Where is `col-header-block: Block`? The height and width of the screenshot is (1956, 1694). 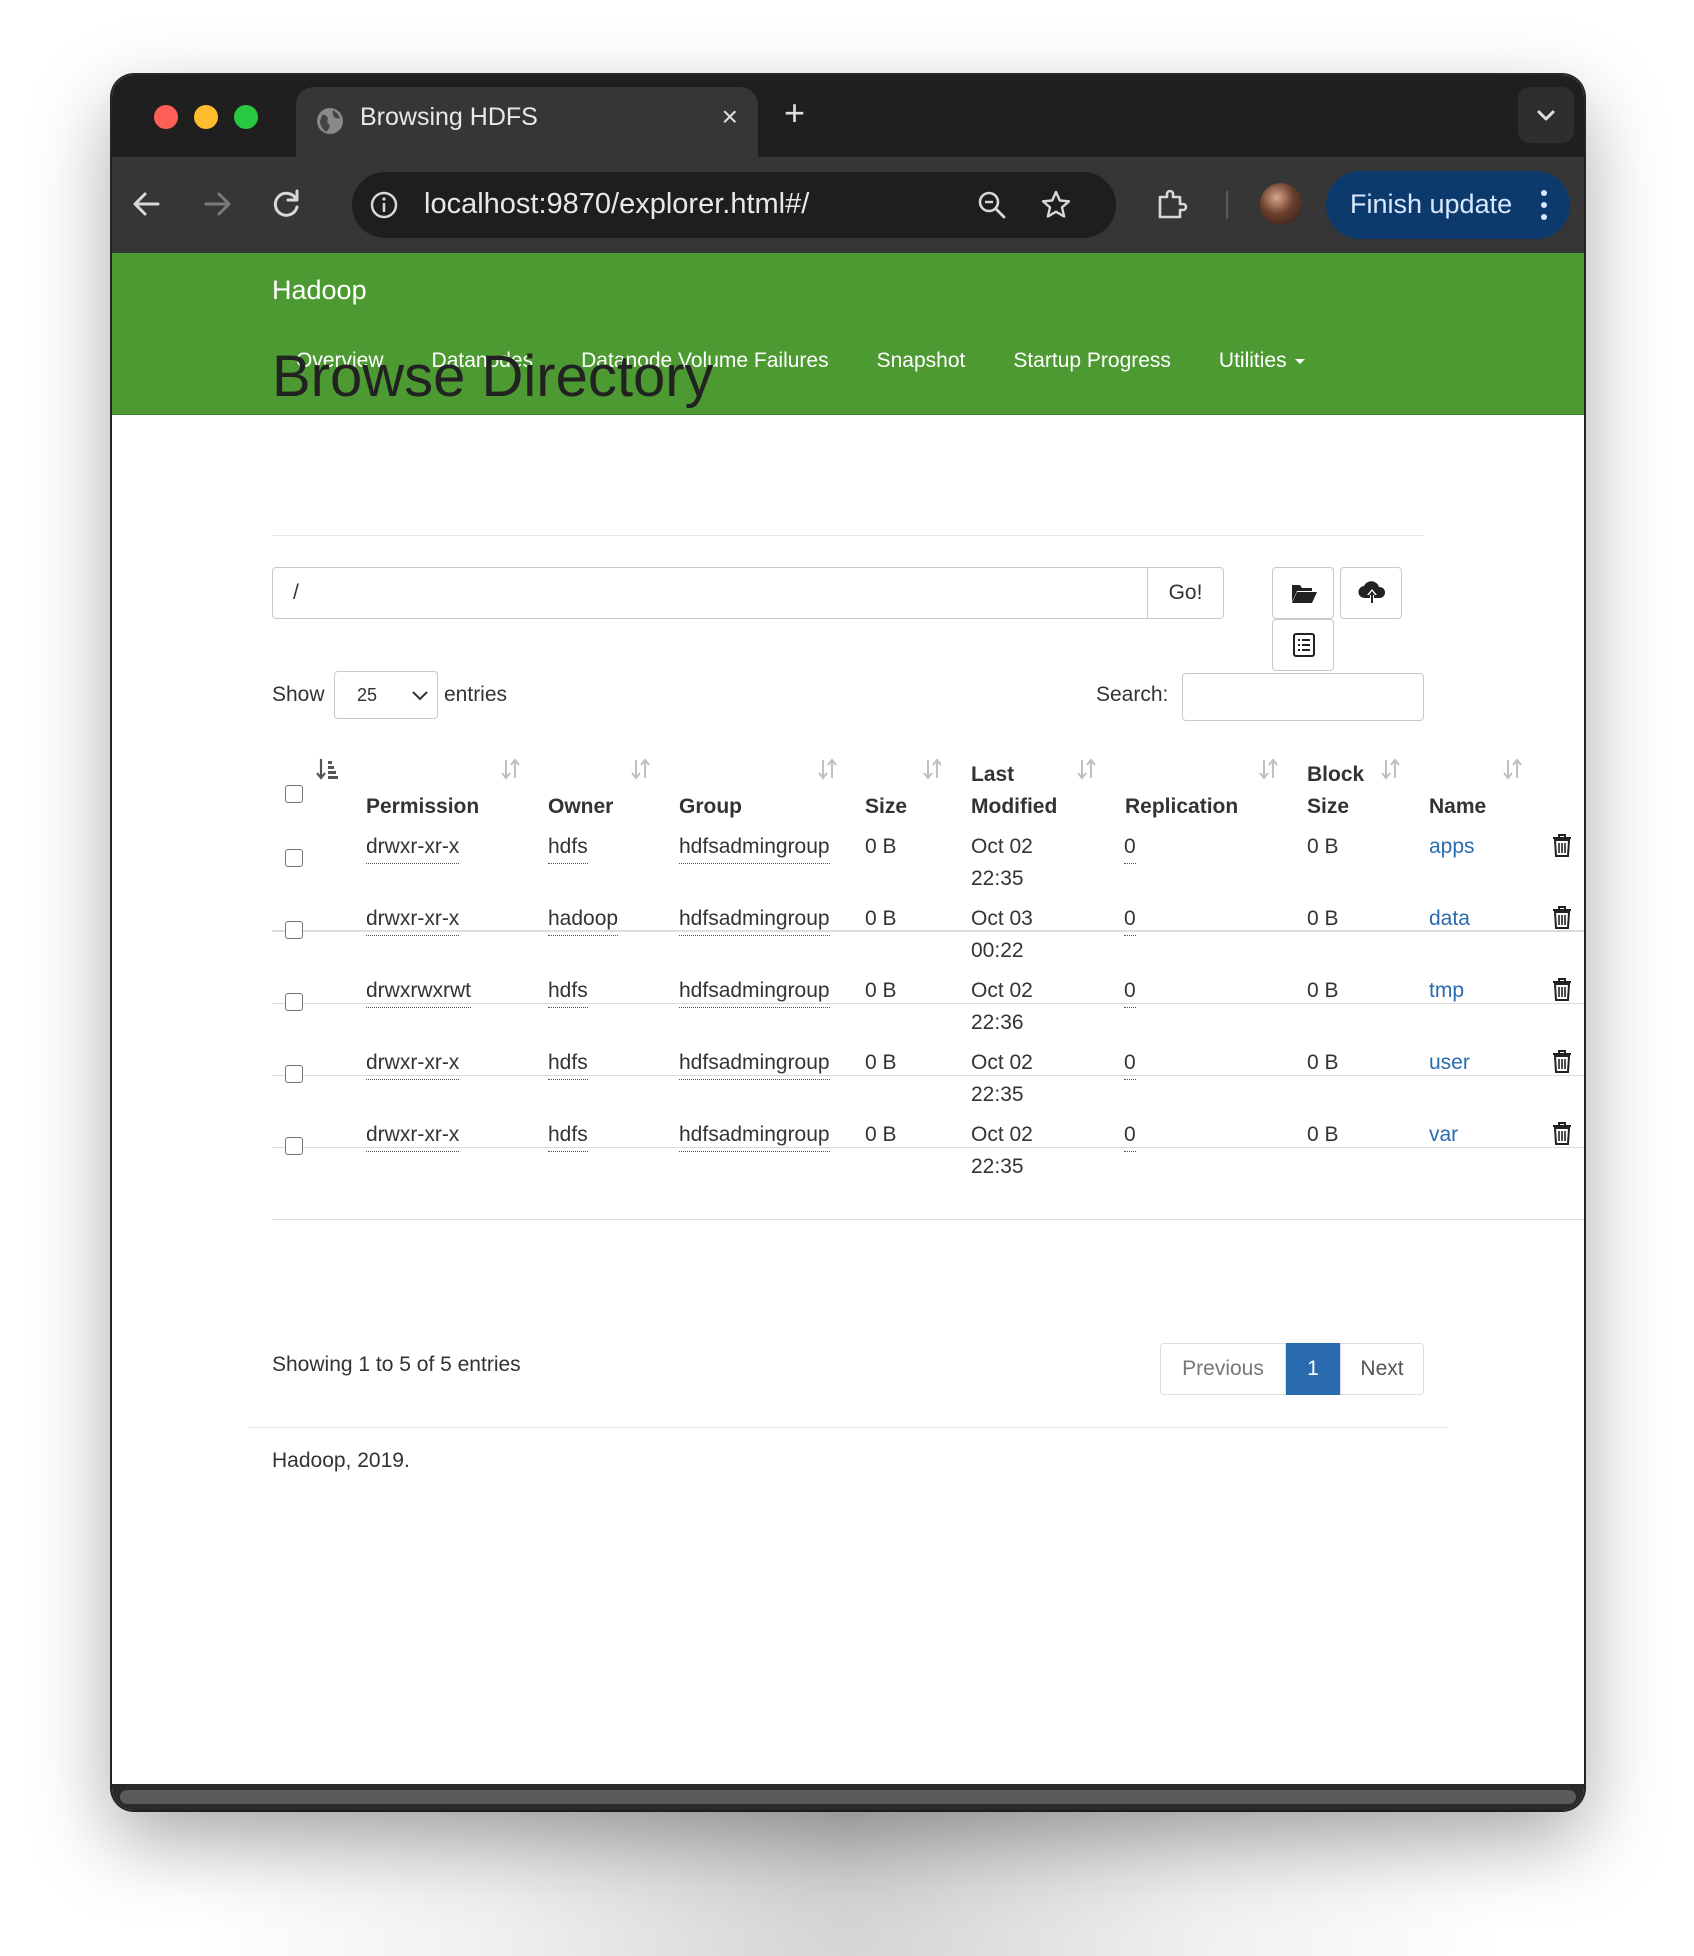
col-header-block: Block is located at coordinates (1335, 775).